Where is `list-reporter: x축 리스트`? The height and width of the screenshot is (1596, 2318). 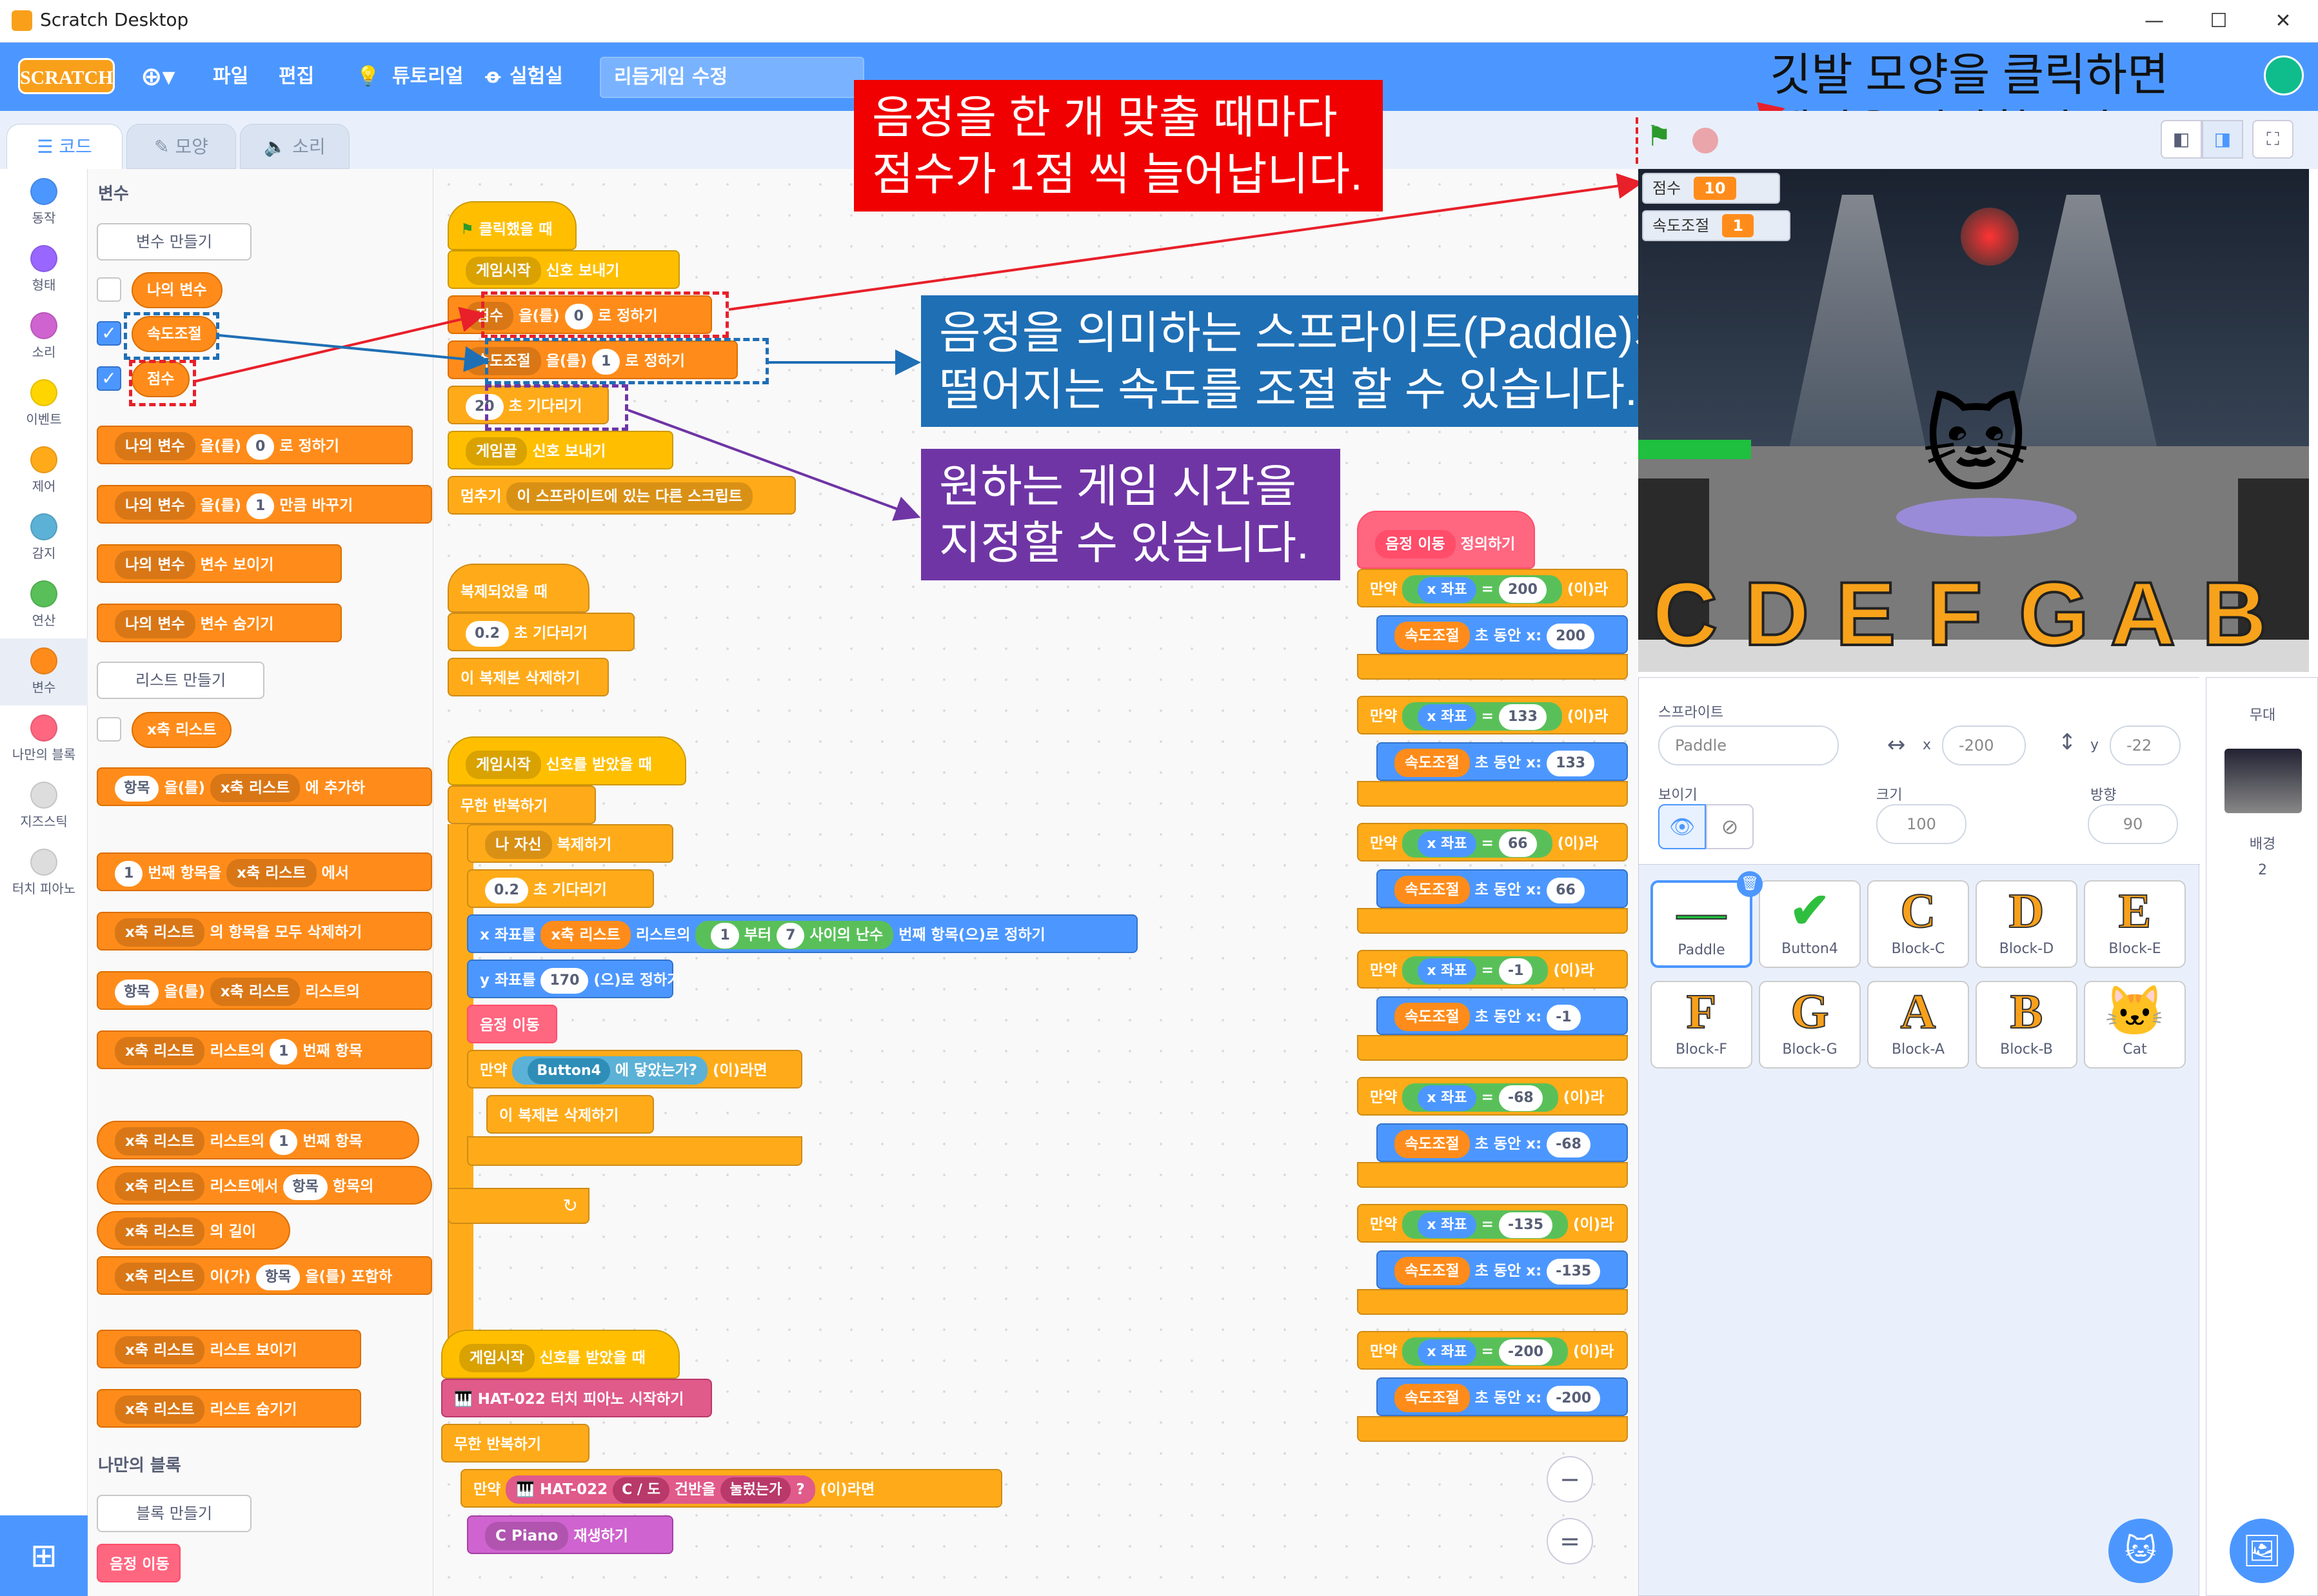
list-reporter: x축 리스트 is located at coordinates (182, 730).